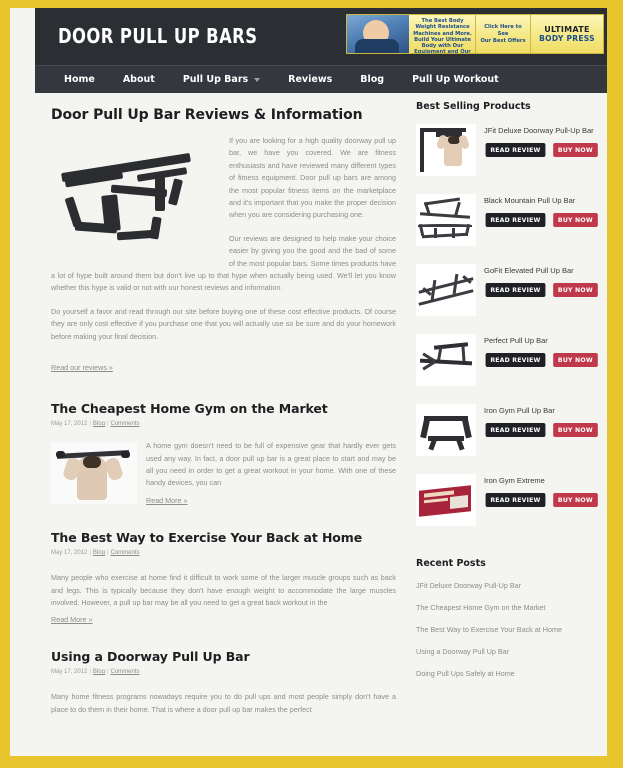 The image size is (623, 768). Describe the element at coordinates (442, 33) in the screenshot. I see `banner-ad-line2: Machines and More.` at that location.